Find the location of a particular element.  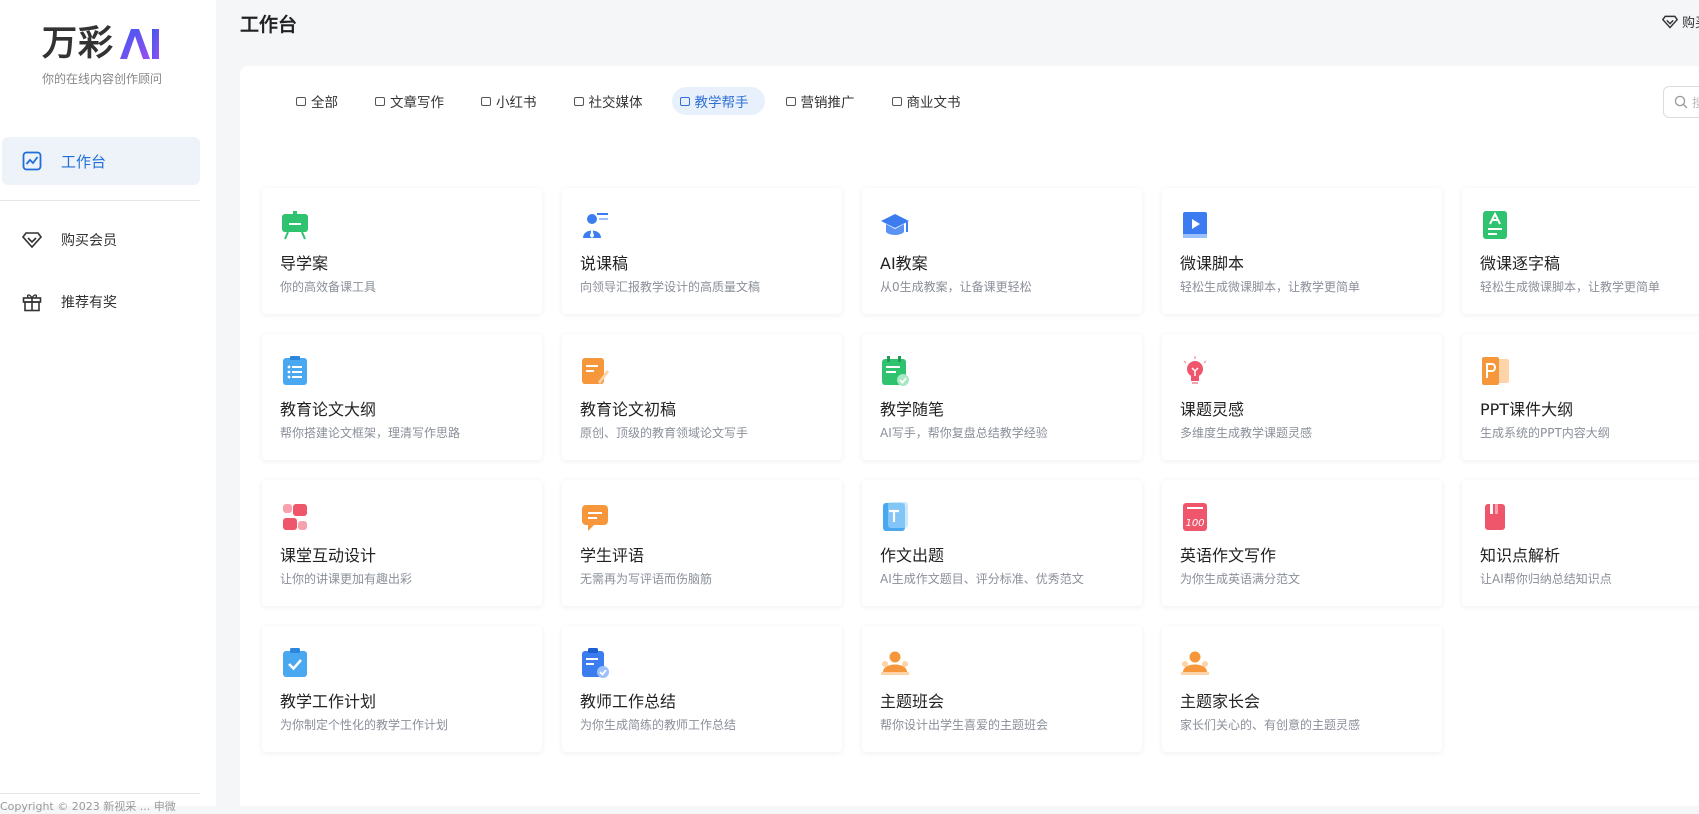

tool-card: 课题灵感 多维度生成教学课题灵感 is located at coordinates (1302, 397).